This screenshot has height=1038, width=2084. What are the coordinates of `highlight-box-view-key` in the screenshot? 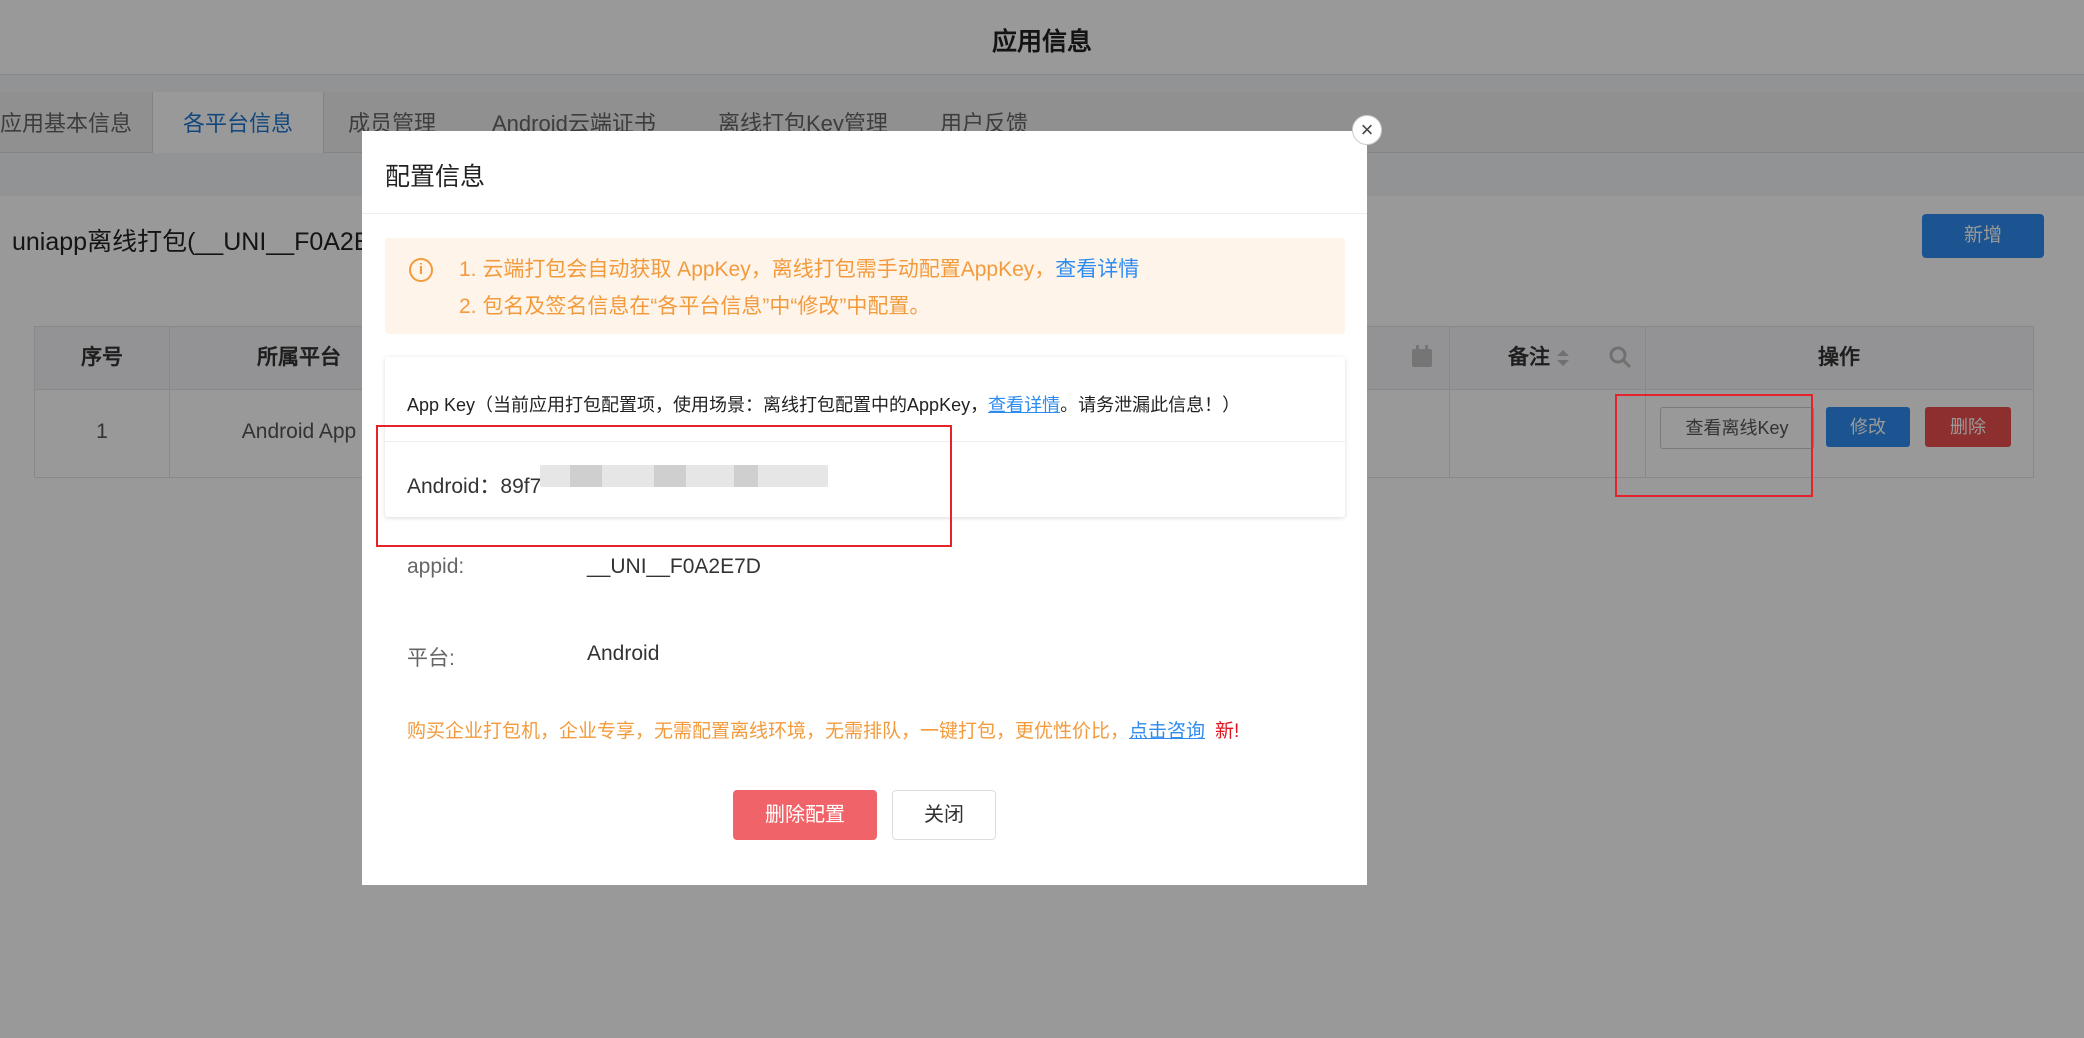 It's located at (1714, 445).